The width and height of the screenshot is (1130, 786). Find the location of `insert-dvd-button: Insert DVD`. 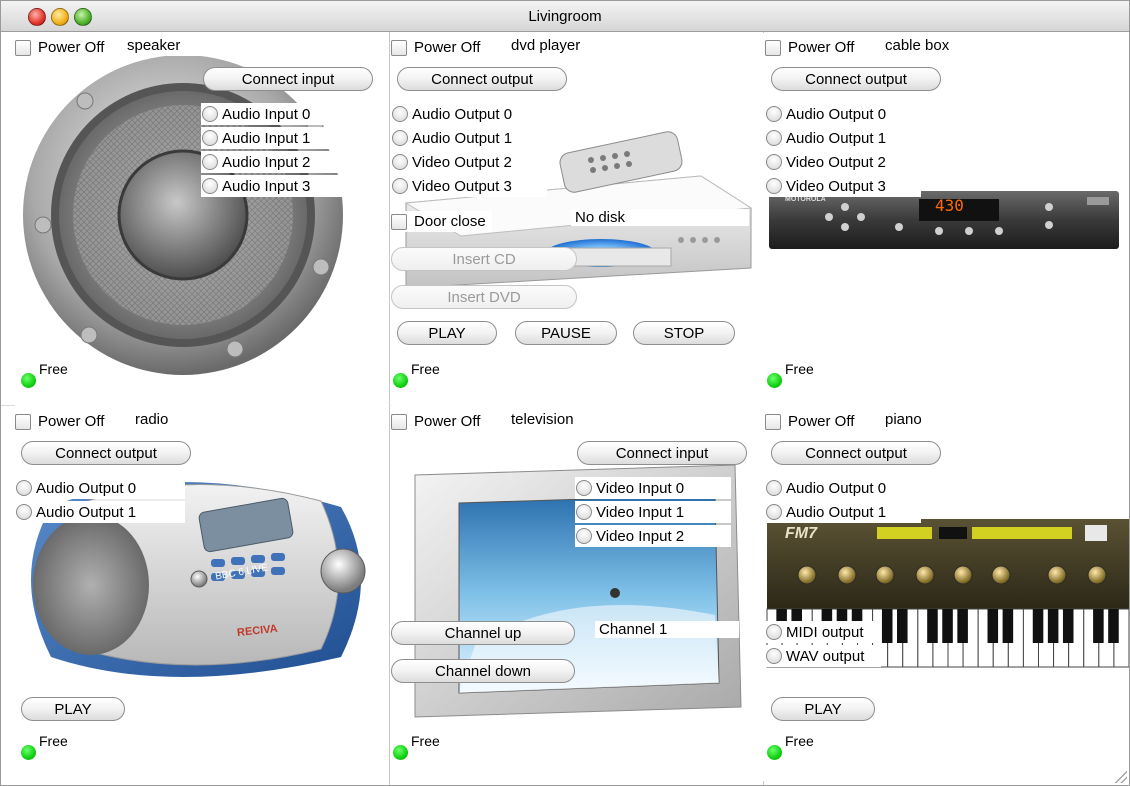

insert-dvd-button: Insert DVD is located at coordinates (484, 297).